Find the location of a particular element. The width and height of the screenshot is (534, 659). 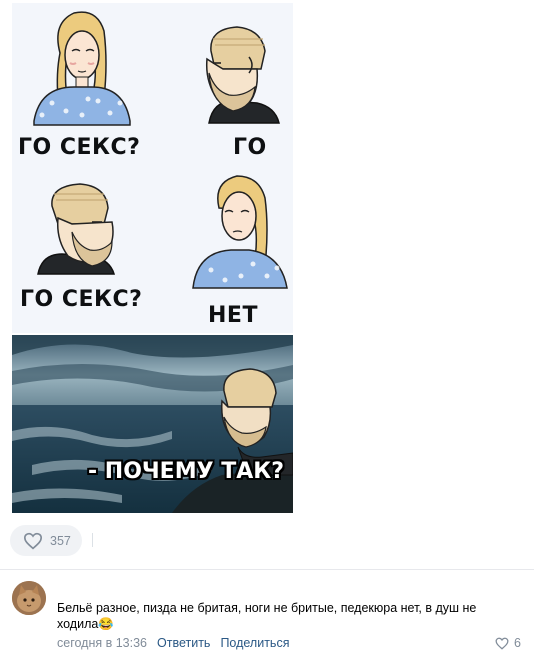

comment-meta: сегодня в 13:36 Ответить Поделиться is located at coordinates (173, 643).